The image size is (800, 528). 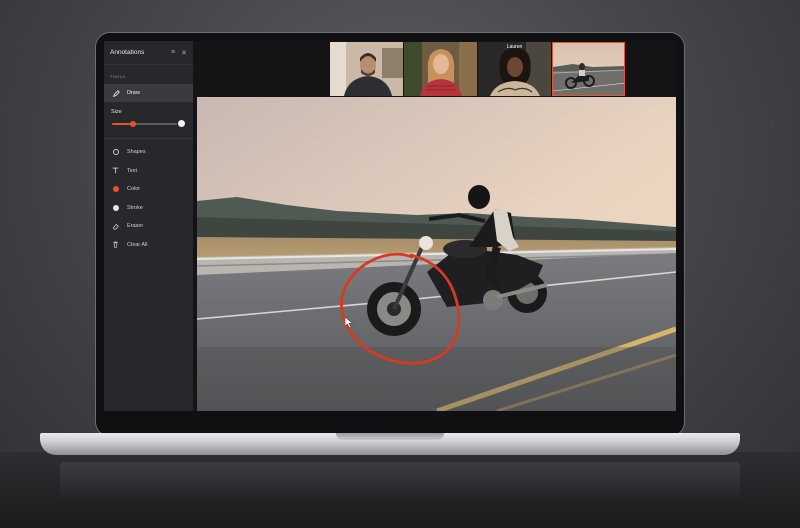 I want to click on participant-lauren-video, so click(x=514, y=69).